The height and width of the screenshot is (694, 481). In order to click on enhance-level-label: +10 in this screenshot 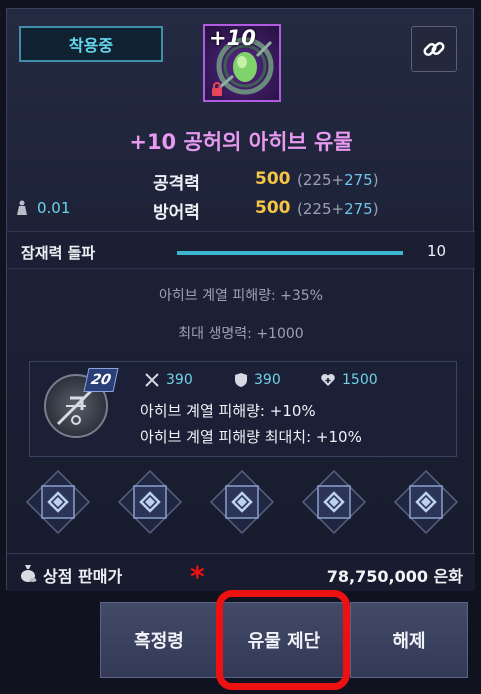, I will do `click(232, 38)`.